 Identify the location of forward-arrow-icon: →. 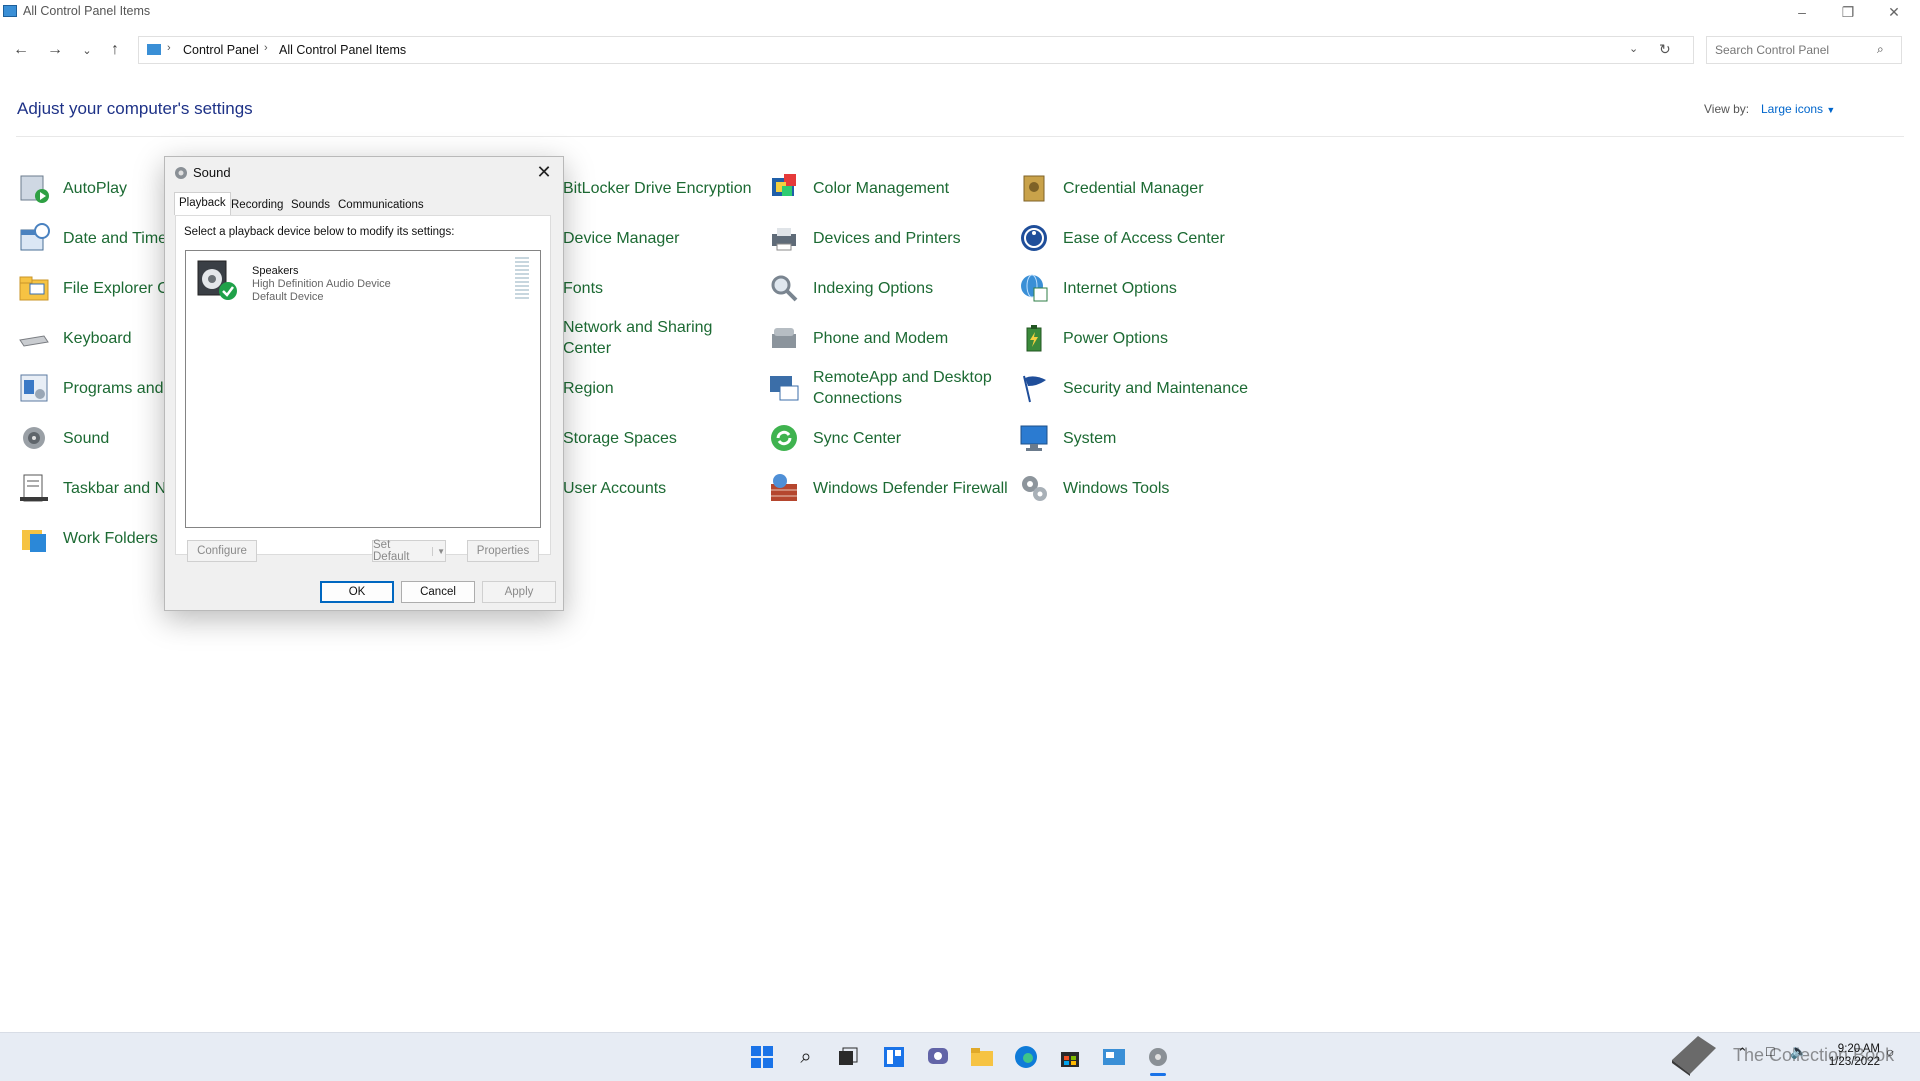
(55, 50).